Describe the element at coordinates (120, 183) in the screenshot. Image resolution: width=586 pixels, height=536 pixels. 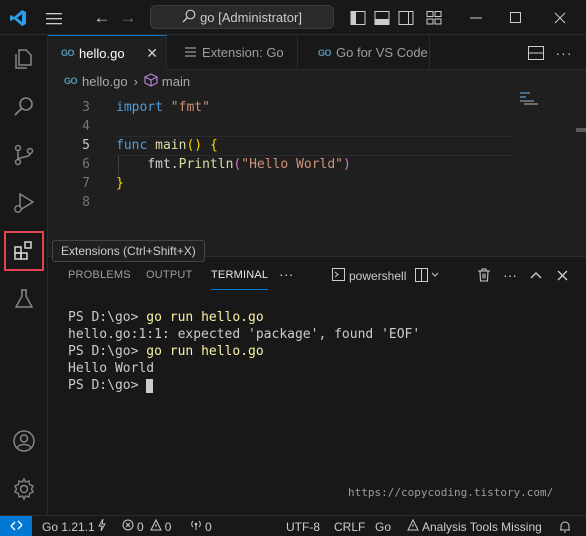
I see `line-code: }` at that location.